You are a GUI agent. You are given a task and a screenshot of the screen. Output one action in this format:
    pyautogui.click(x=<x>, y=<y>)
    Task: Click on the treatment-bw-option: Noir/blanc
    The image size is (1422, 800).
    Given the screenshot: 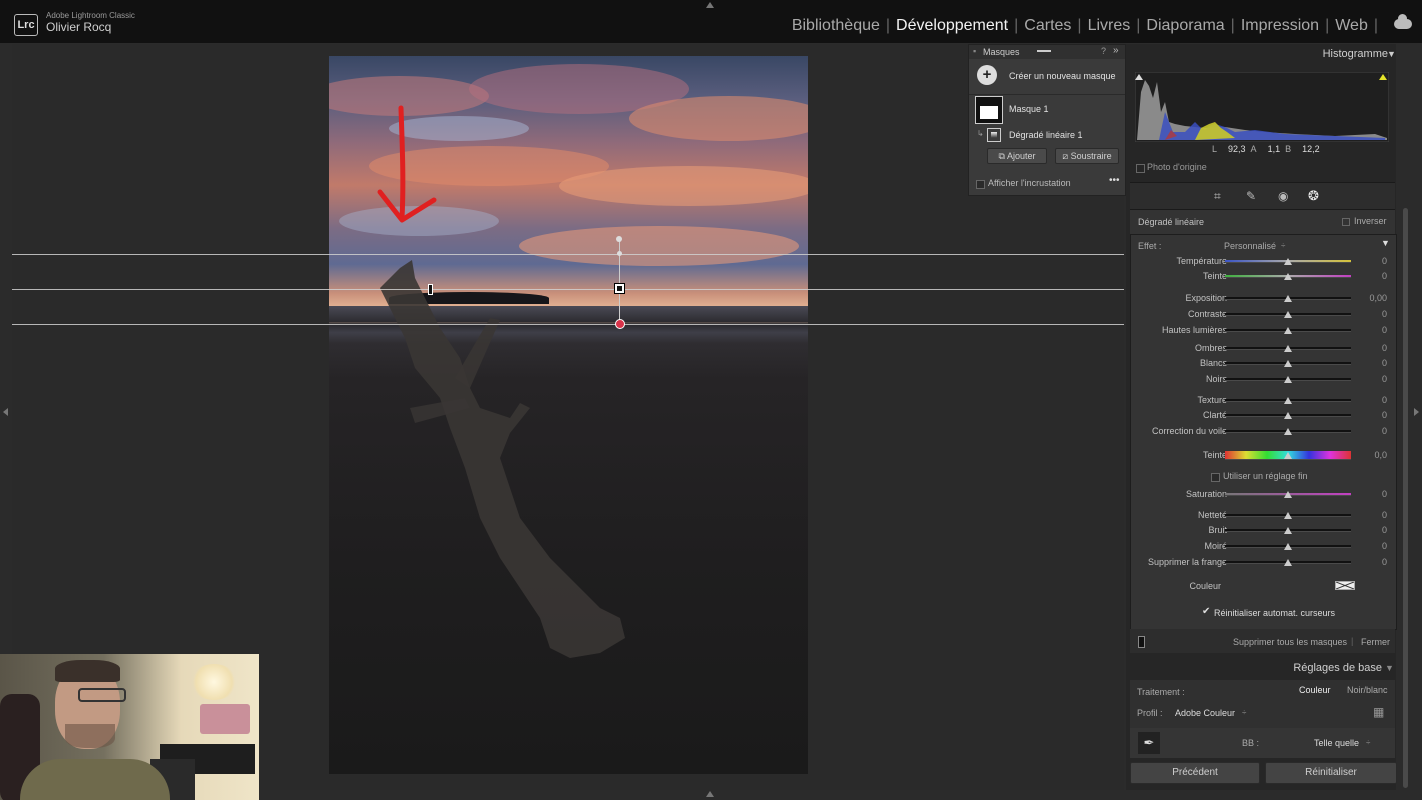 What is the action you would take?
    pyautogui.click(x=1367, y=690)
    